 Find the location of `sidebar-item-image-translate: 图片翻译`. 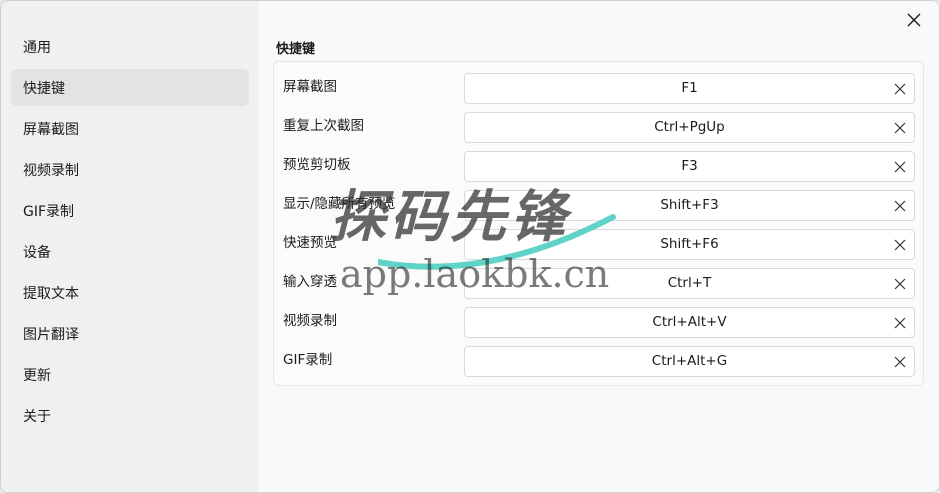

sidebar-item-image-translate: 图片翻译 is located at coordinates (130, 333).